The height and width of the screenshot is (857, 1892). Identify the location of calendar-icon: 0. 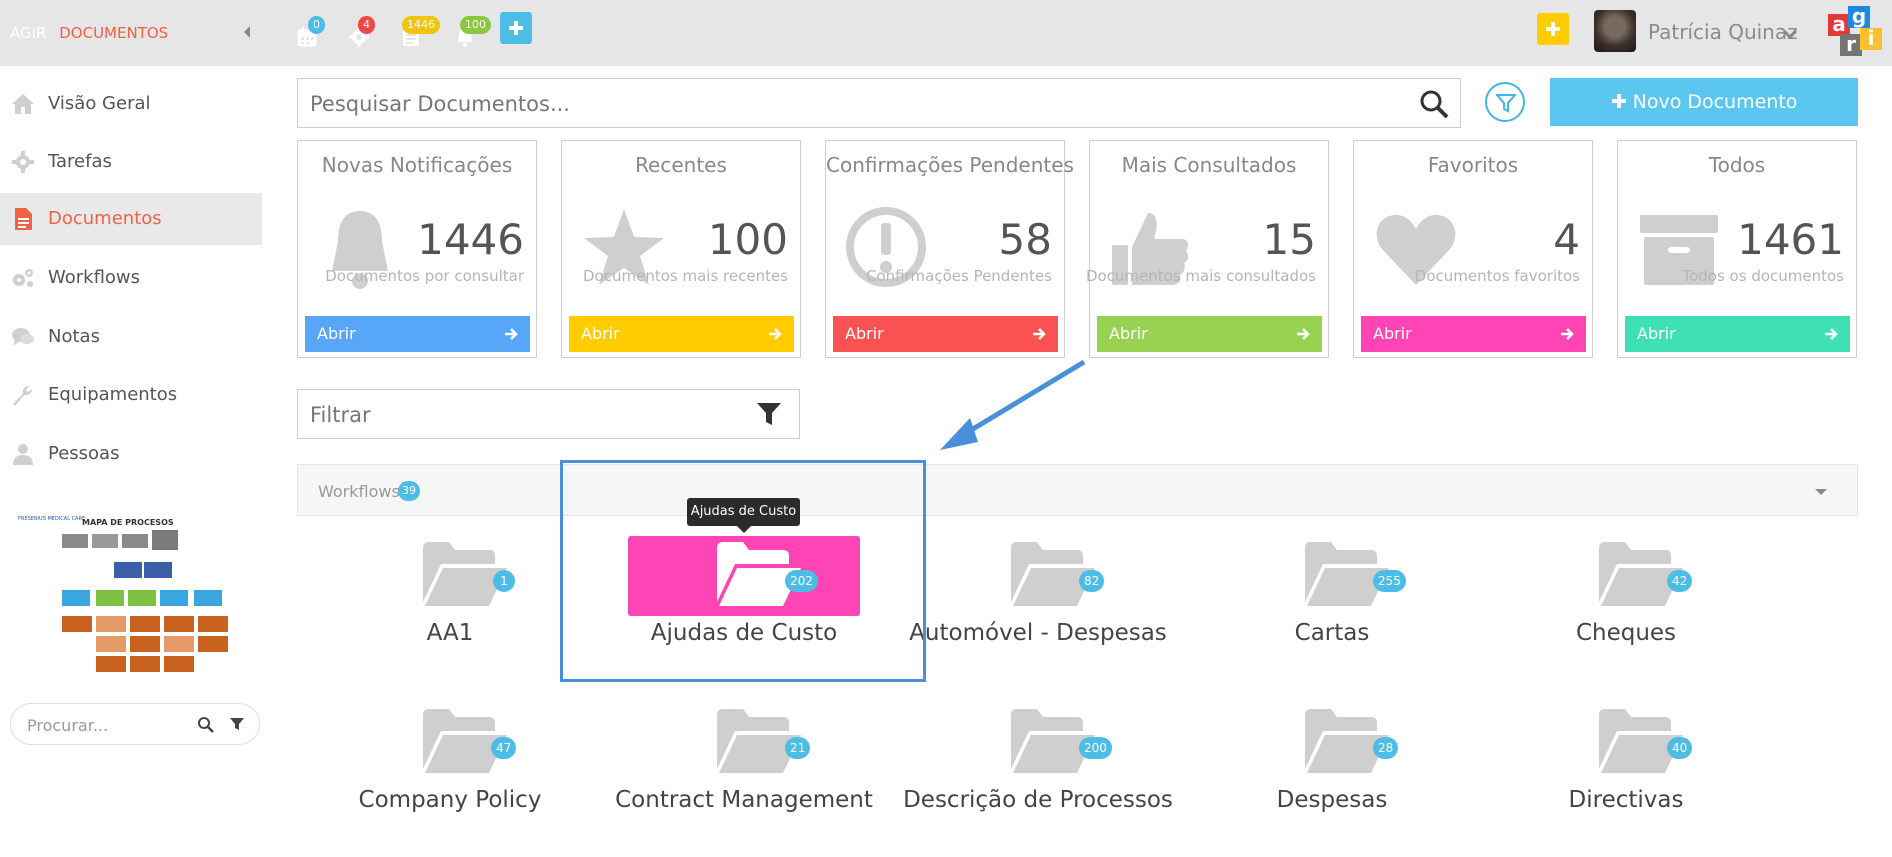
(308, 34).